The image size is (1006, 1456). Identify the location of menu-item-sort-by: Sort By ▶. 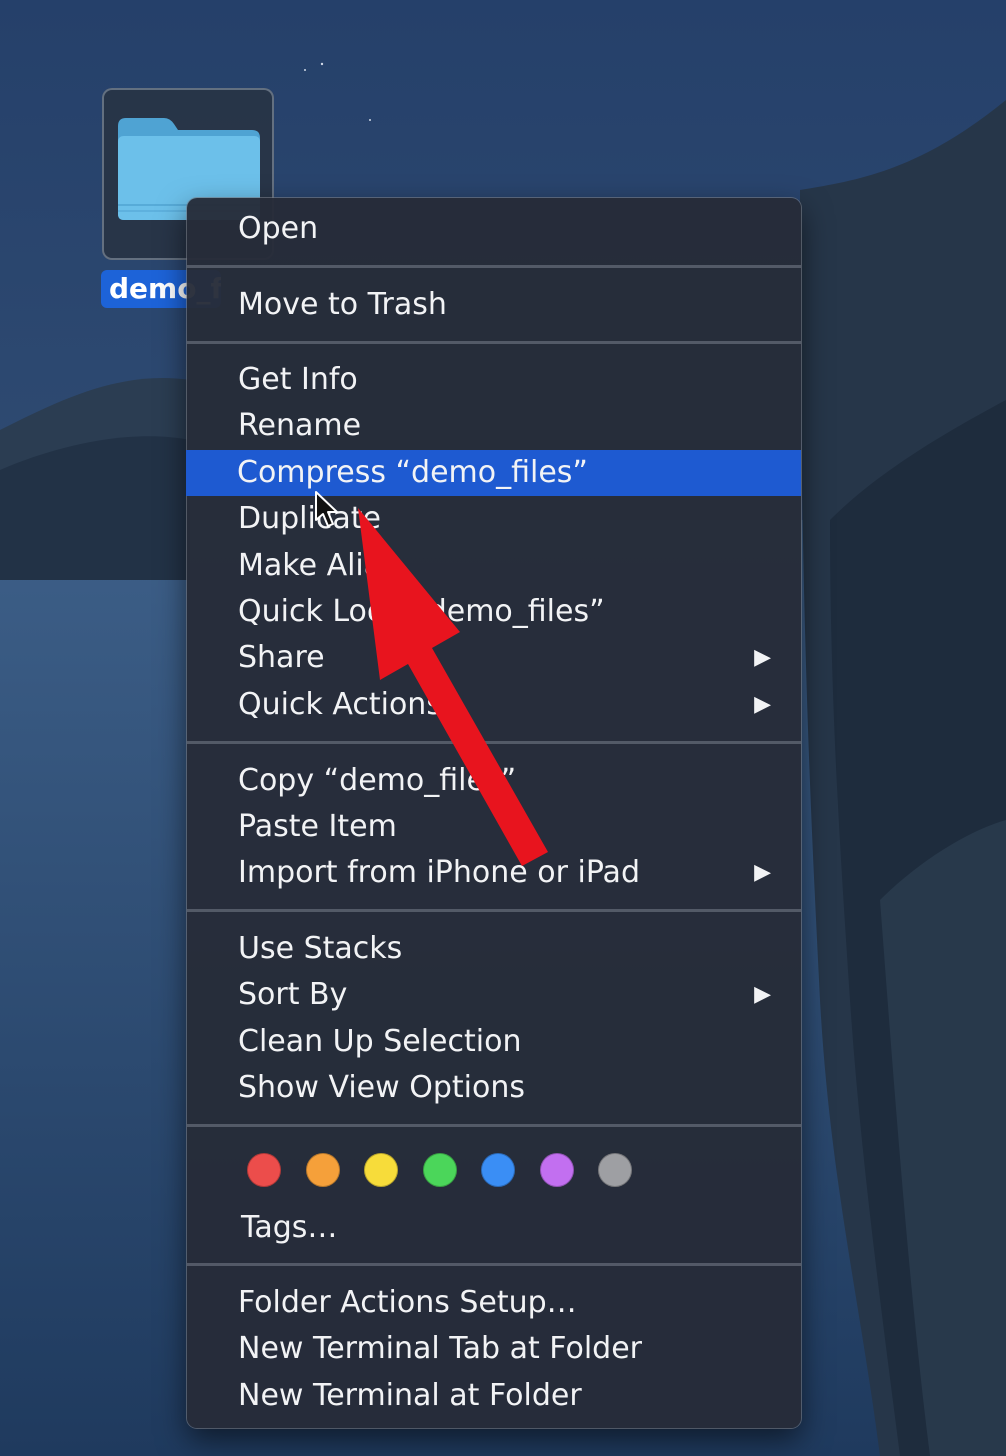
(494, 995).